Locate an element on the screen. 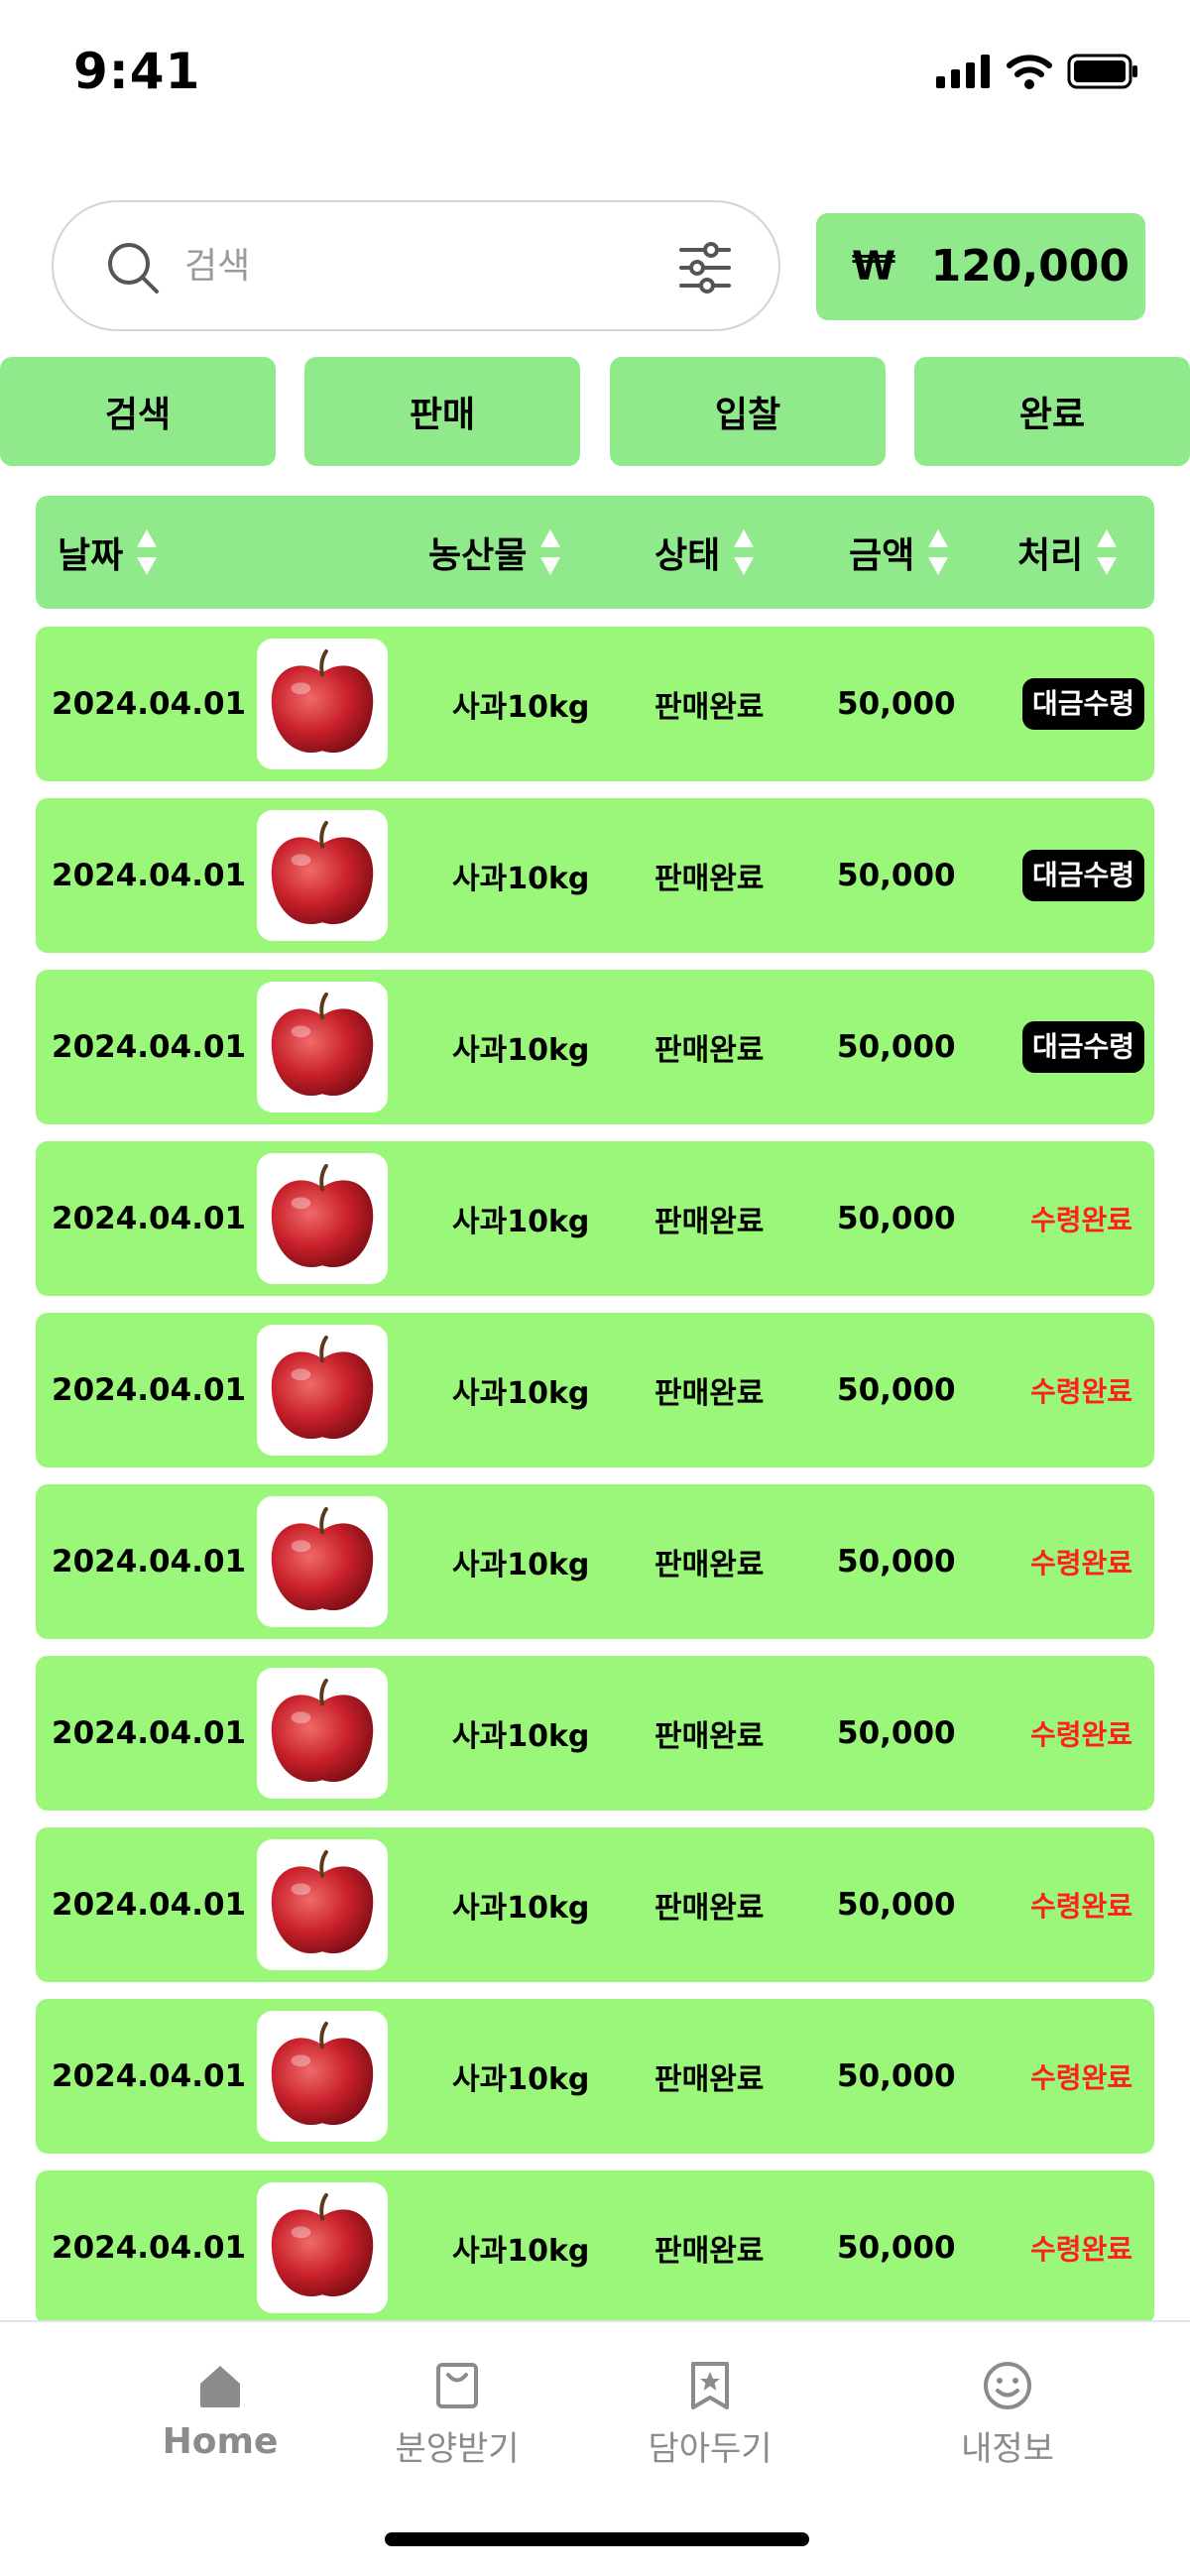 Image resolution: width=1190 pixels, height=2576 pixels. search-icon is located at coordinates (133, 268).